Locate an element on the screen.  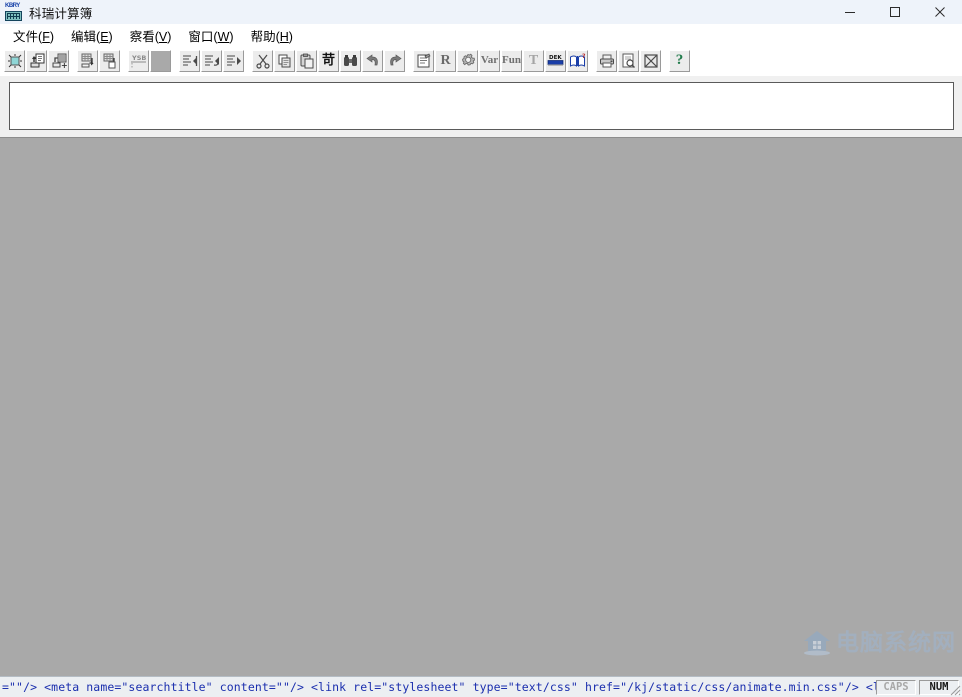
menu-item-window: 窗口(W) is located at coordinates (211, 35).